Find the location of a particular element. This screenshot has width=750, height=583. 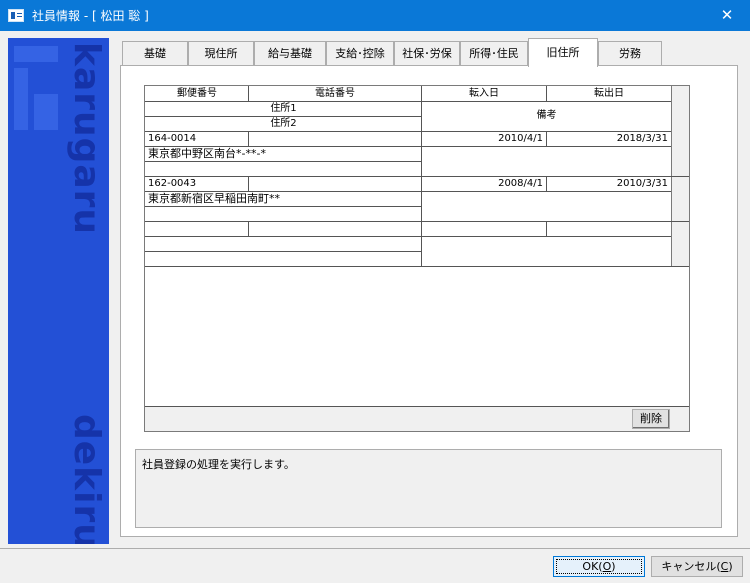

cell-move-in-date: 2010/4/1 is located at coordinates (484, 139).